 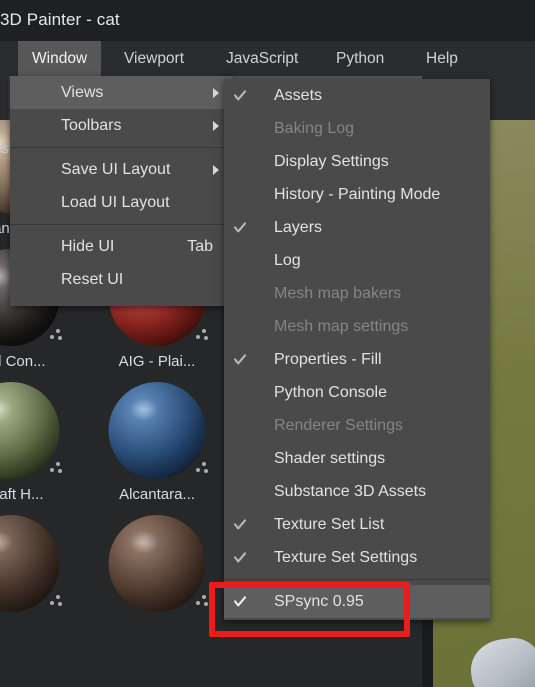 What do you see at coordinates (328, 359) in the screenshot?
I see `menu-item-label: Properties - Fill` at bounding box center [328, 359].